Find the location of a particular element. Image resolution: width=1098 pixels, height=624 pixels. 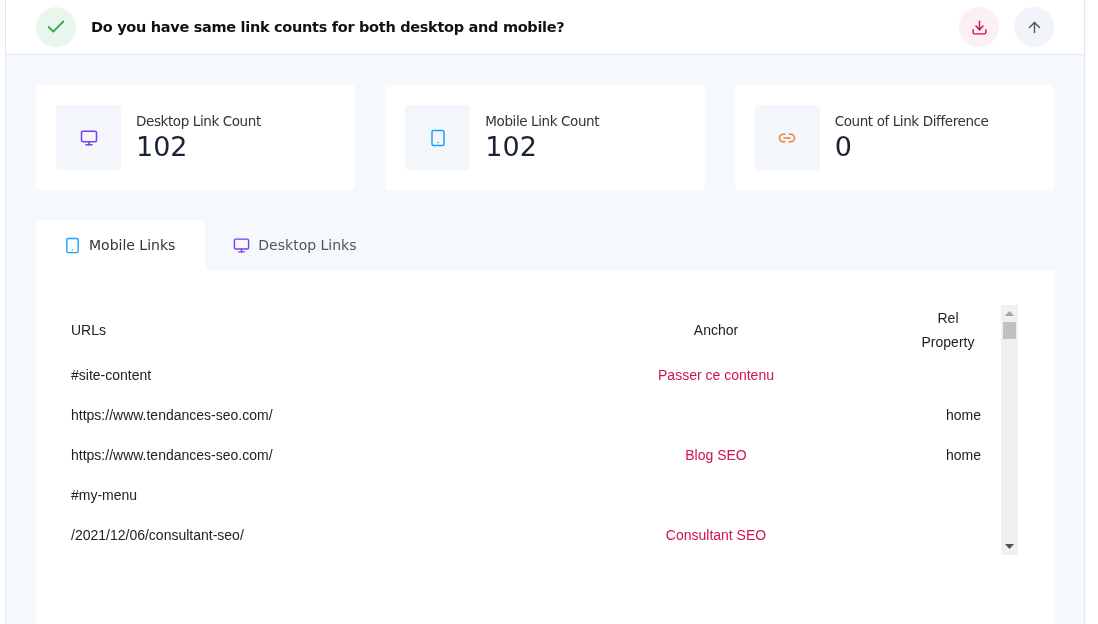

stat-label: Count of Link Difference is located at coordinates (911, 121).